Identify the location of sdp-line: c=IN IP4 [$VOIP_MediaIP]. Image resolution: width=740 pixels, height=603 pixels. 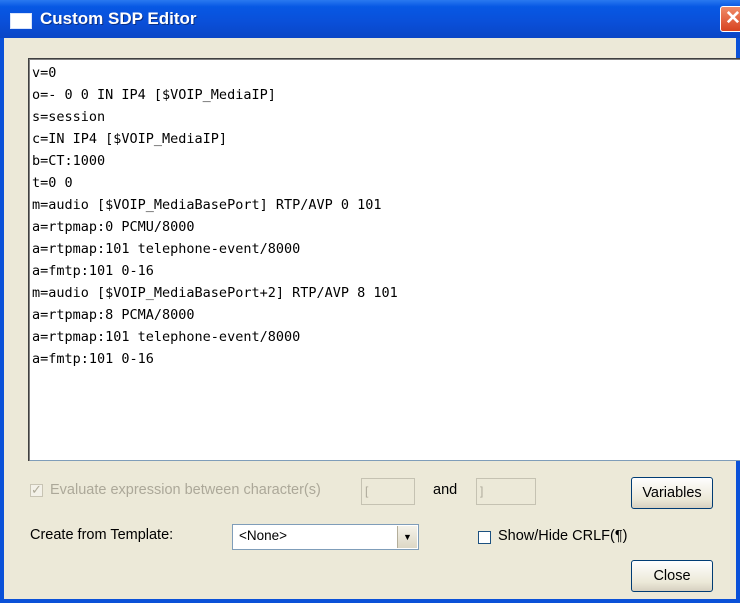
(130, 139).